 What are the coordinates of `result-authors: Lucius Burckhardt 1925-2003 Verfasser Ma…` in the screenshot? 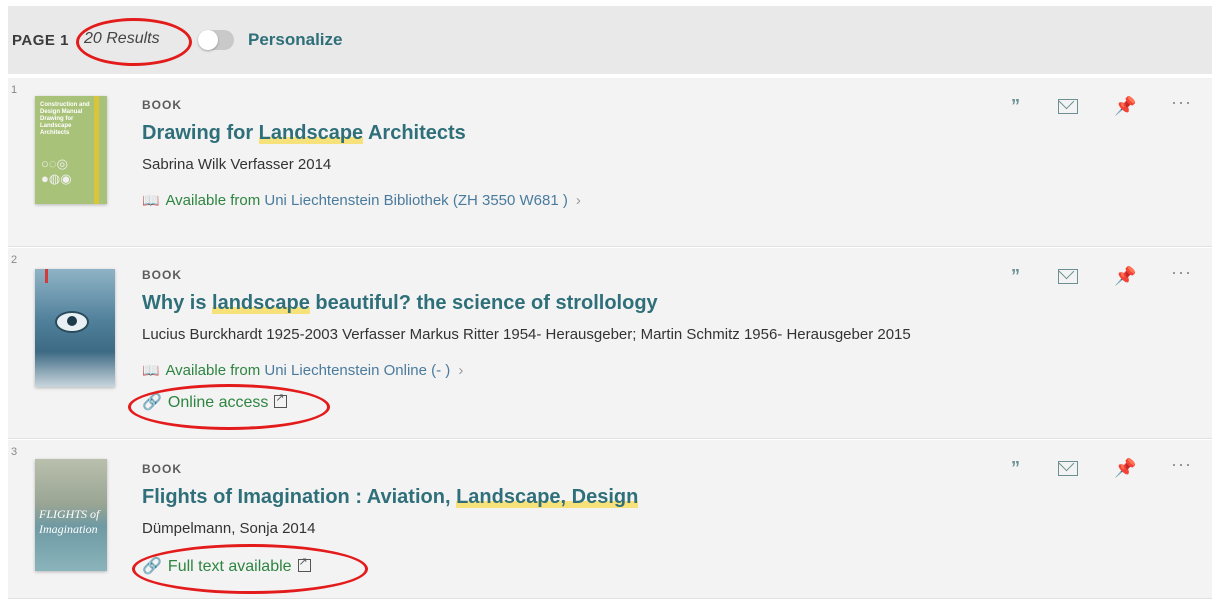 It's located at (526, 334).